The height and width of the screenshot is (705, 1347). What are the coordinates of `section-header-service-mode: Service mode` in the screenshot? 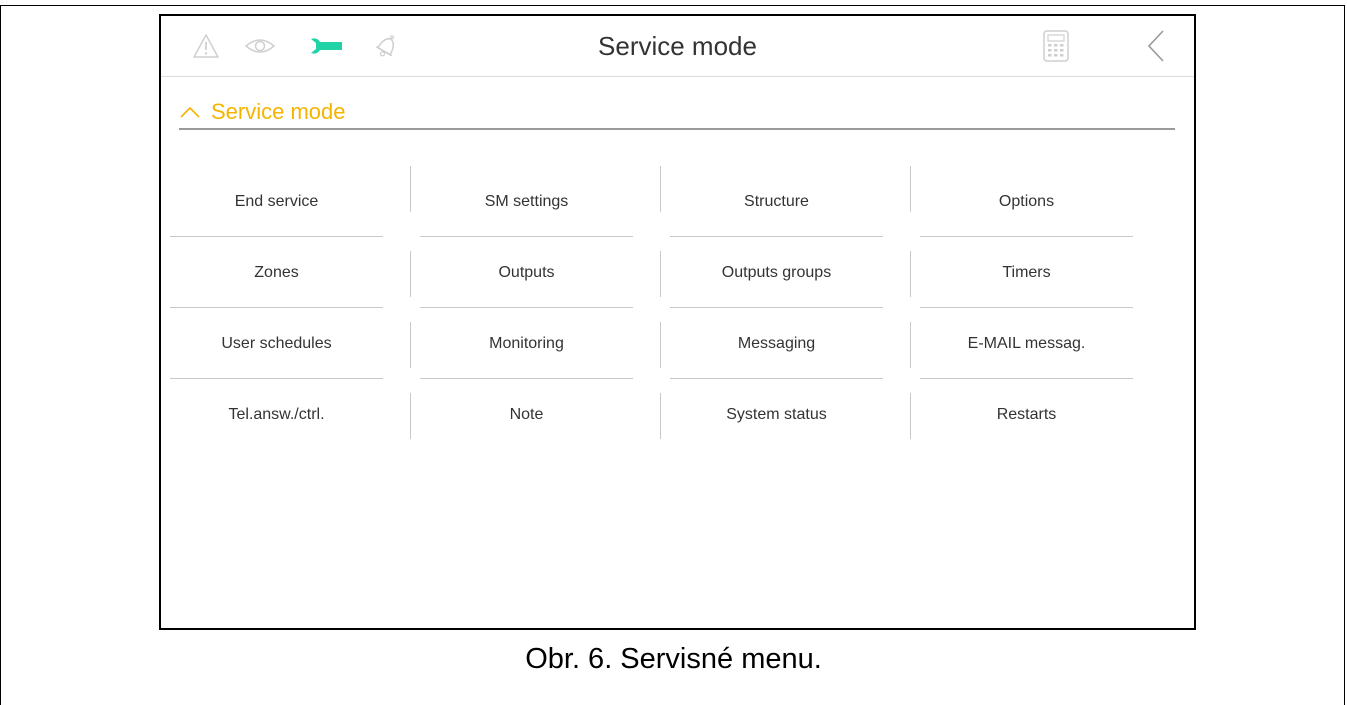 It's located at (677, 113).